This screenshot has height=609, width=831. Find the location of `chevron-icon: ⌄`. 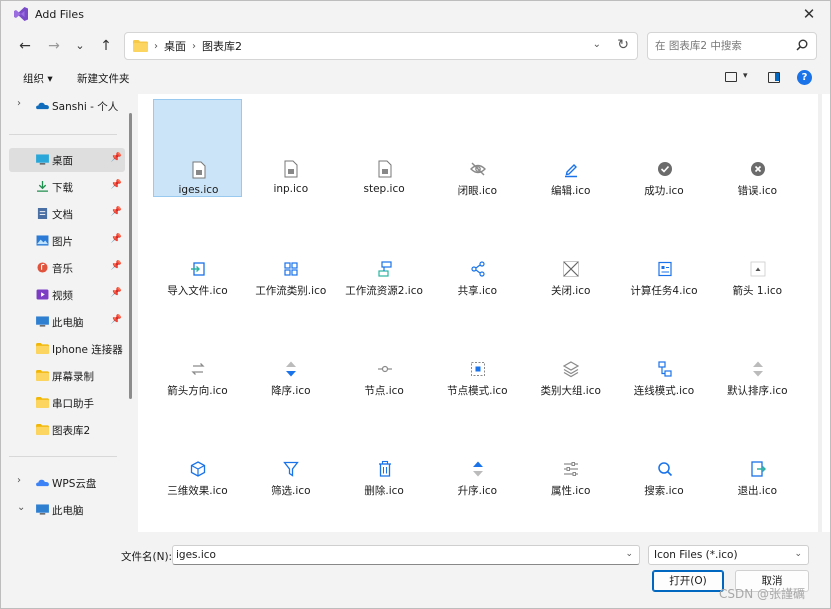

chevron-icon: ⌄ is located at coordinates (21, 507).